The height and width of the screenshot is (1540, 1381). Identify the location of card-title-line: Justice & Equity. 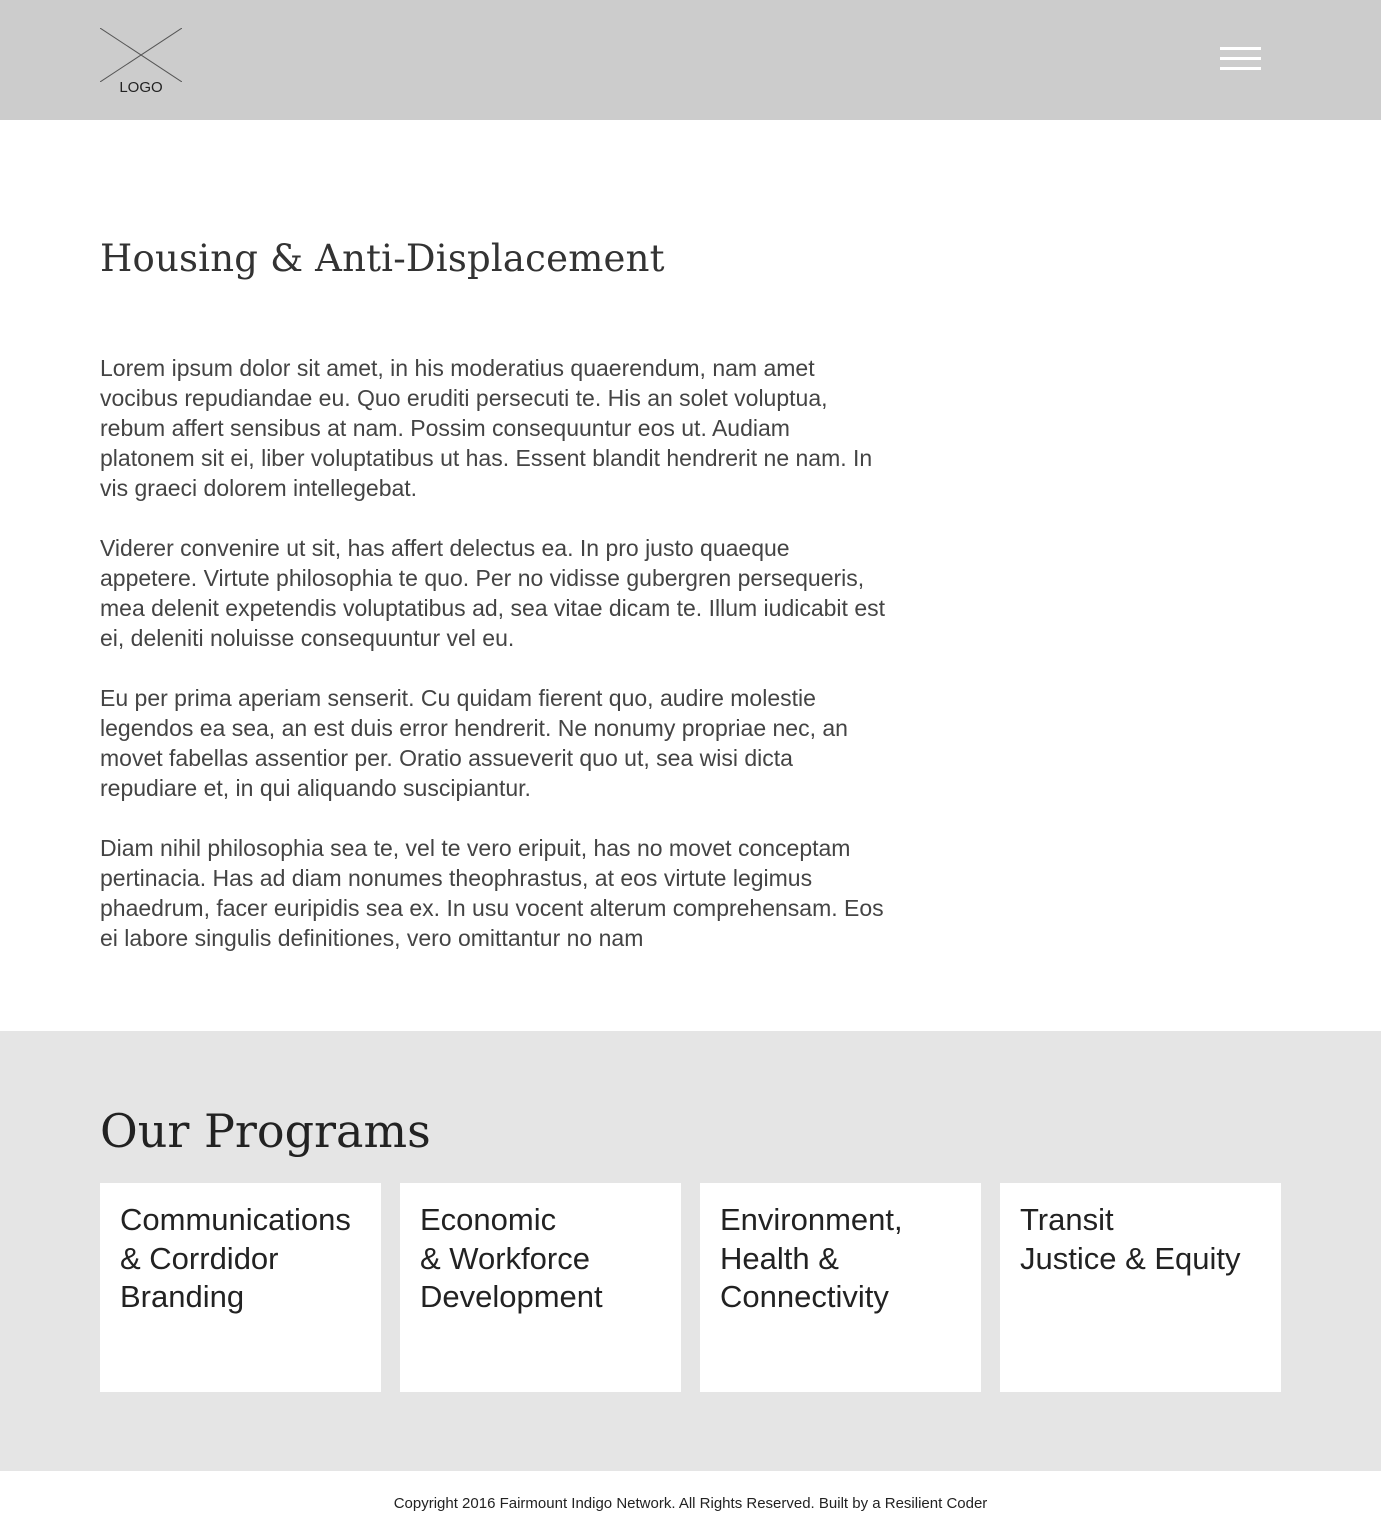
(1130, 1258).